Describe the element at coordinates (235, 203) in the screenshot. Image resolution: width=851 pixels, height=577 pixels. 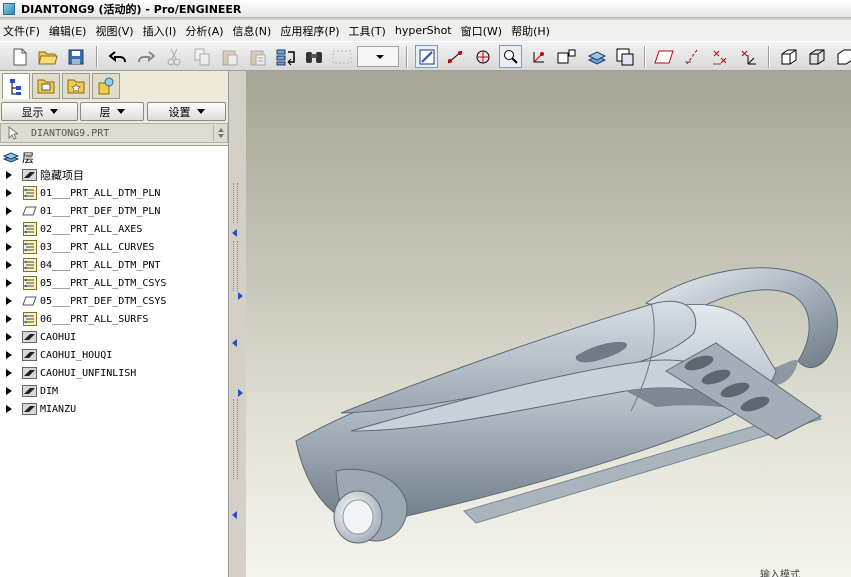
I see `splitter-grip` at that location.